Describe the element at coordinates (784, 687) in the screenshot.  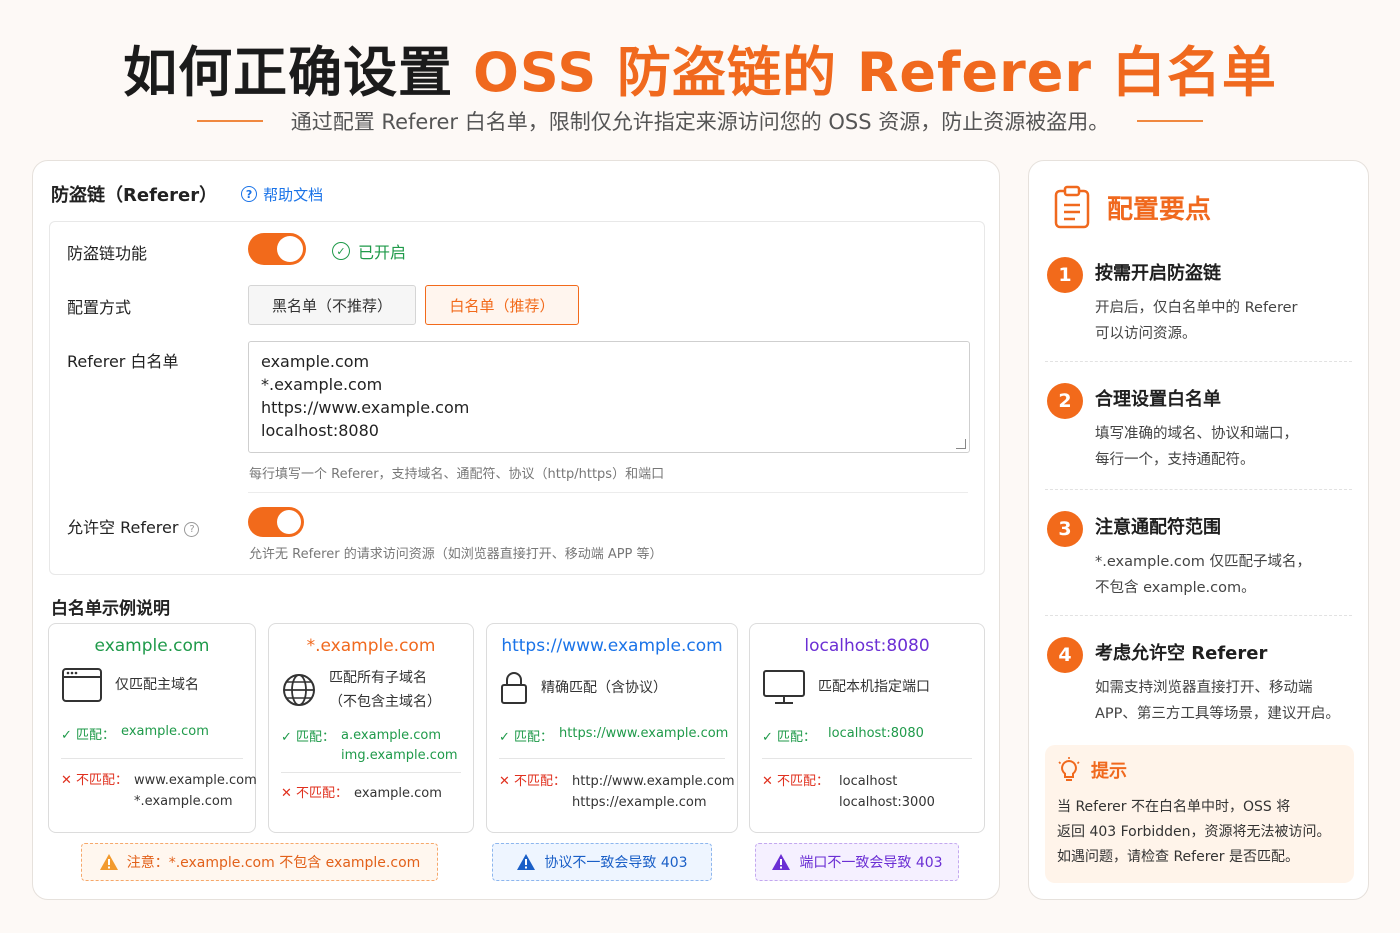
I see `monitor-icon` at that location.